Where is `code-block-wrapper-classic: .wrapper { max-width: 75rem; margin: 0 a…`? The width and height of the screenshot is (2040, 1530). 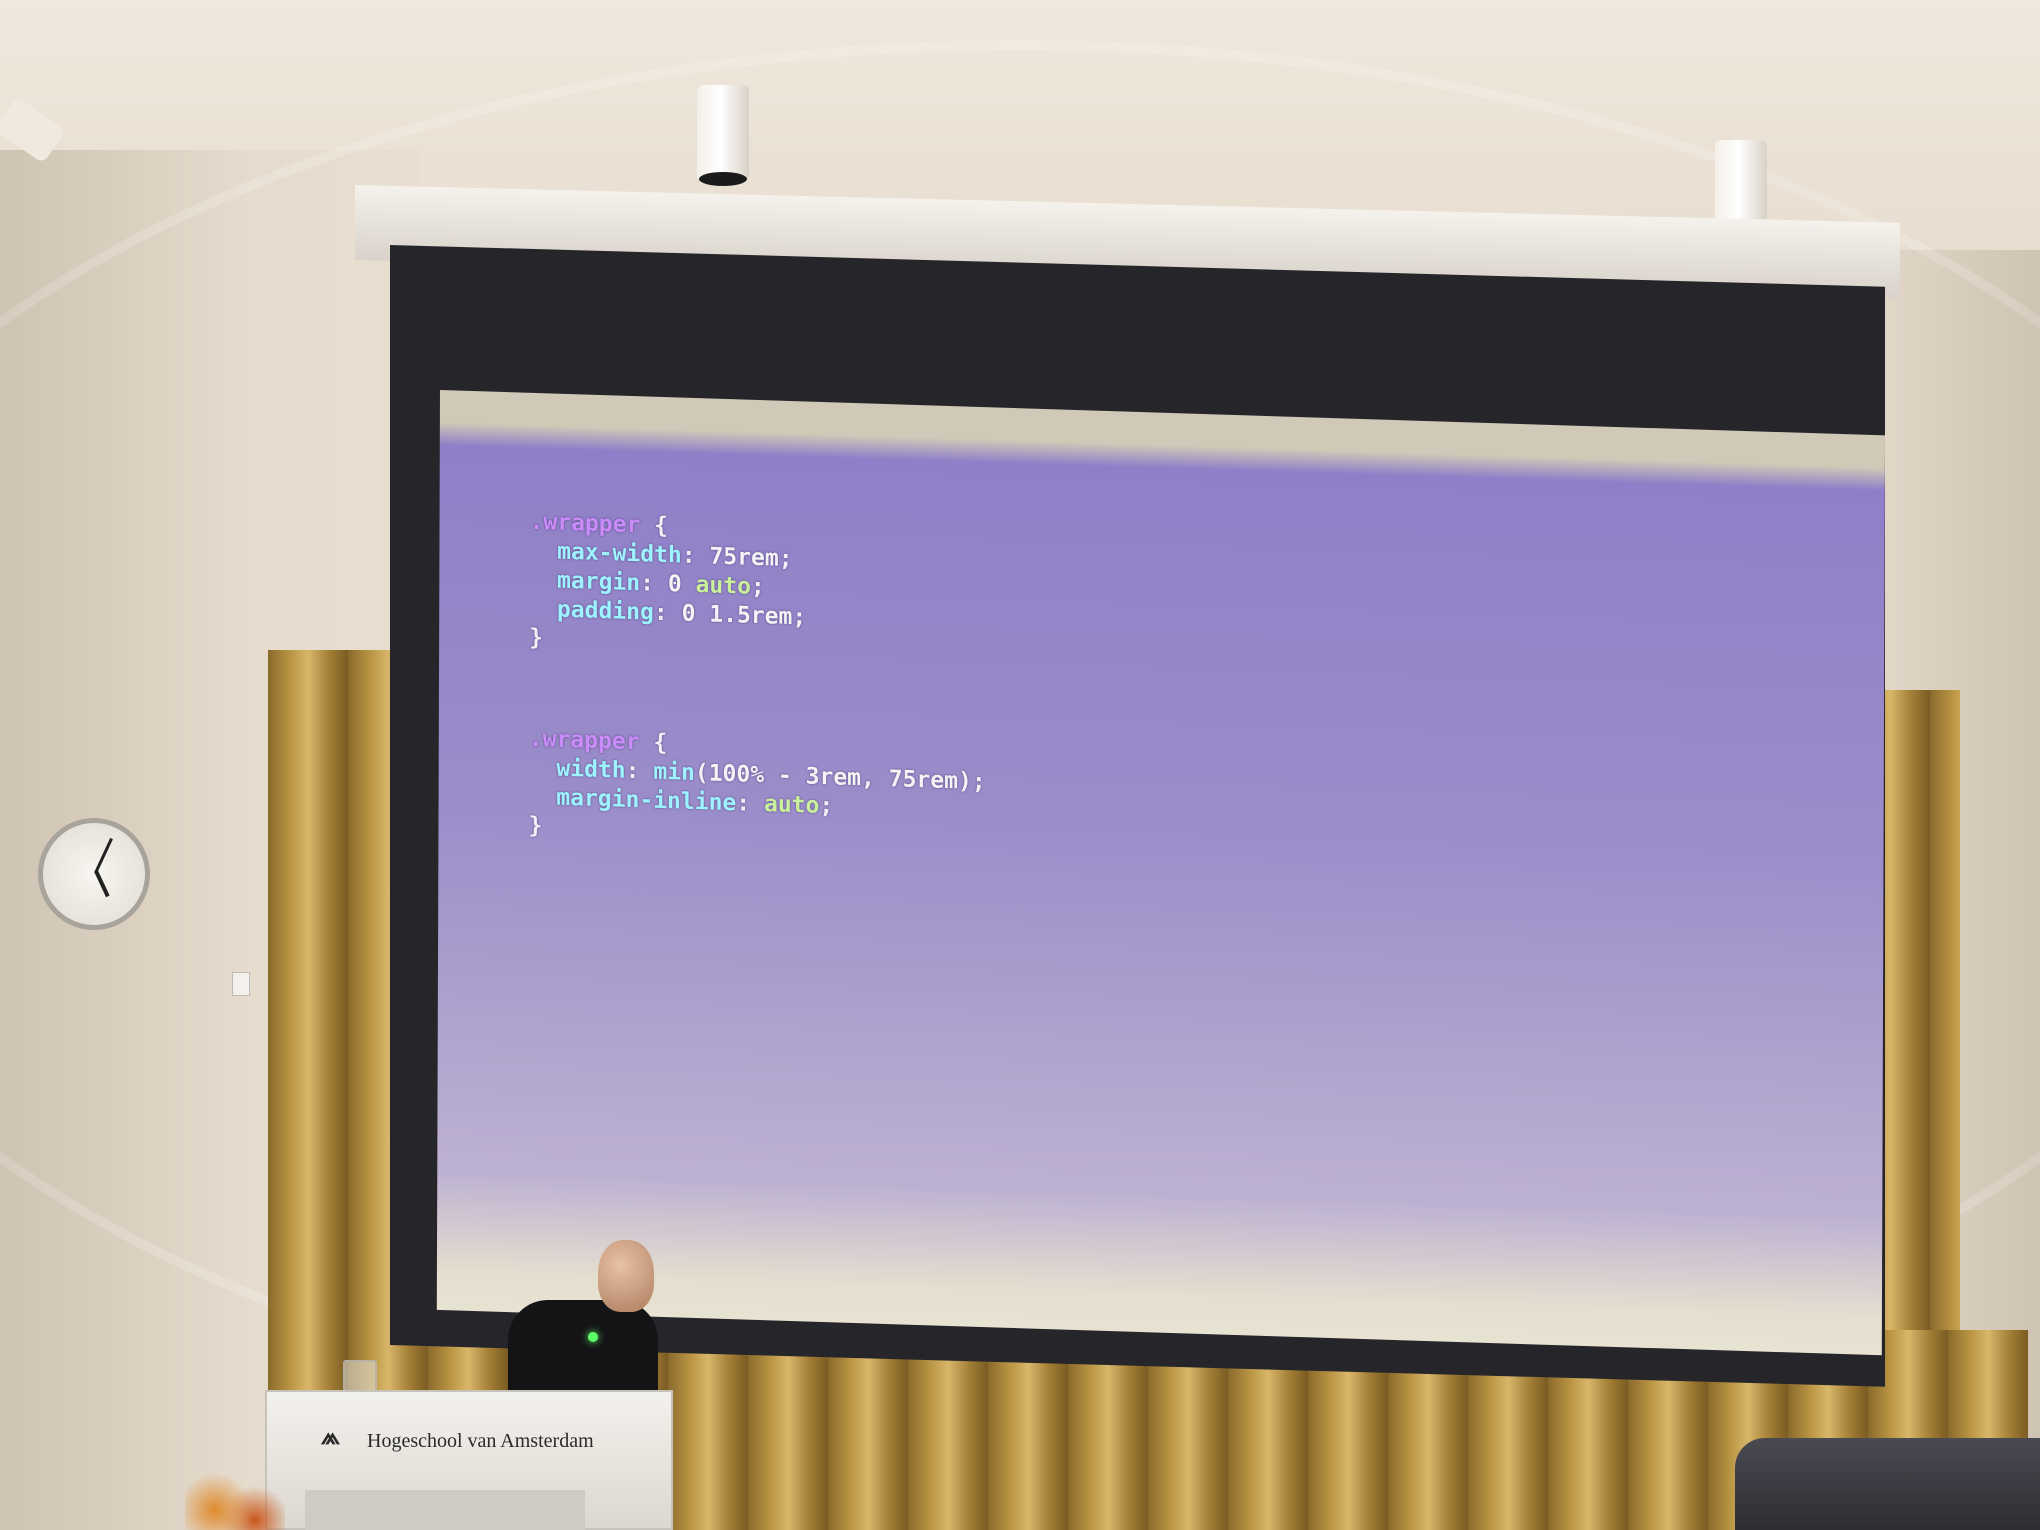 code-block-wrapper-classic: .wrapper { max-width: 75rem; margin: 0 a… is located at coordinates (667, 585).